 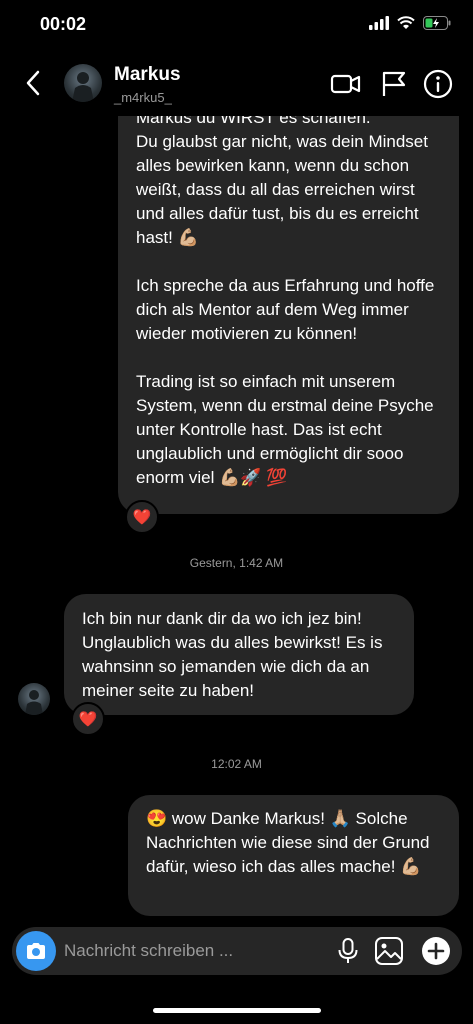 I want to click on avatar, so click(x=83, y=83).